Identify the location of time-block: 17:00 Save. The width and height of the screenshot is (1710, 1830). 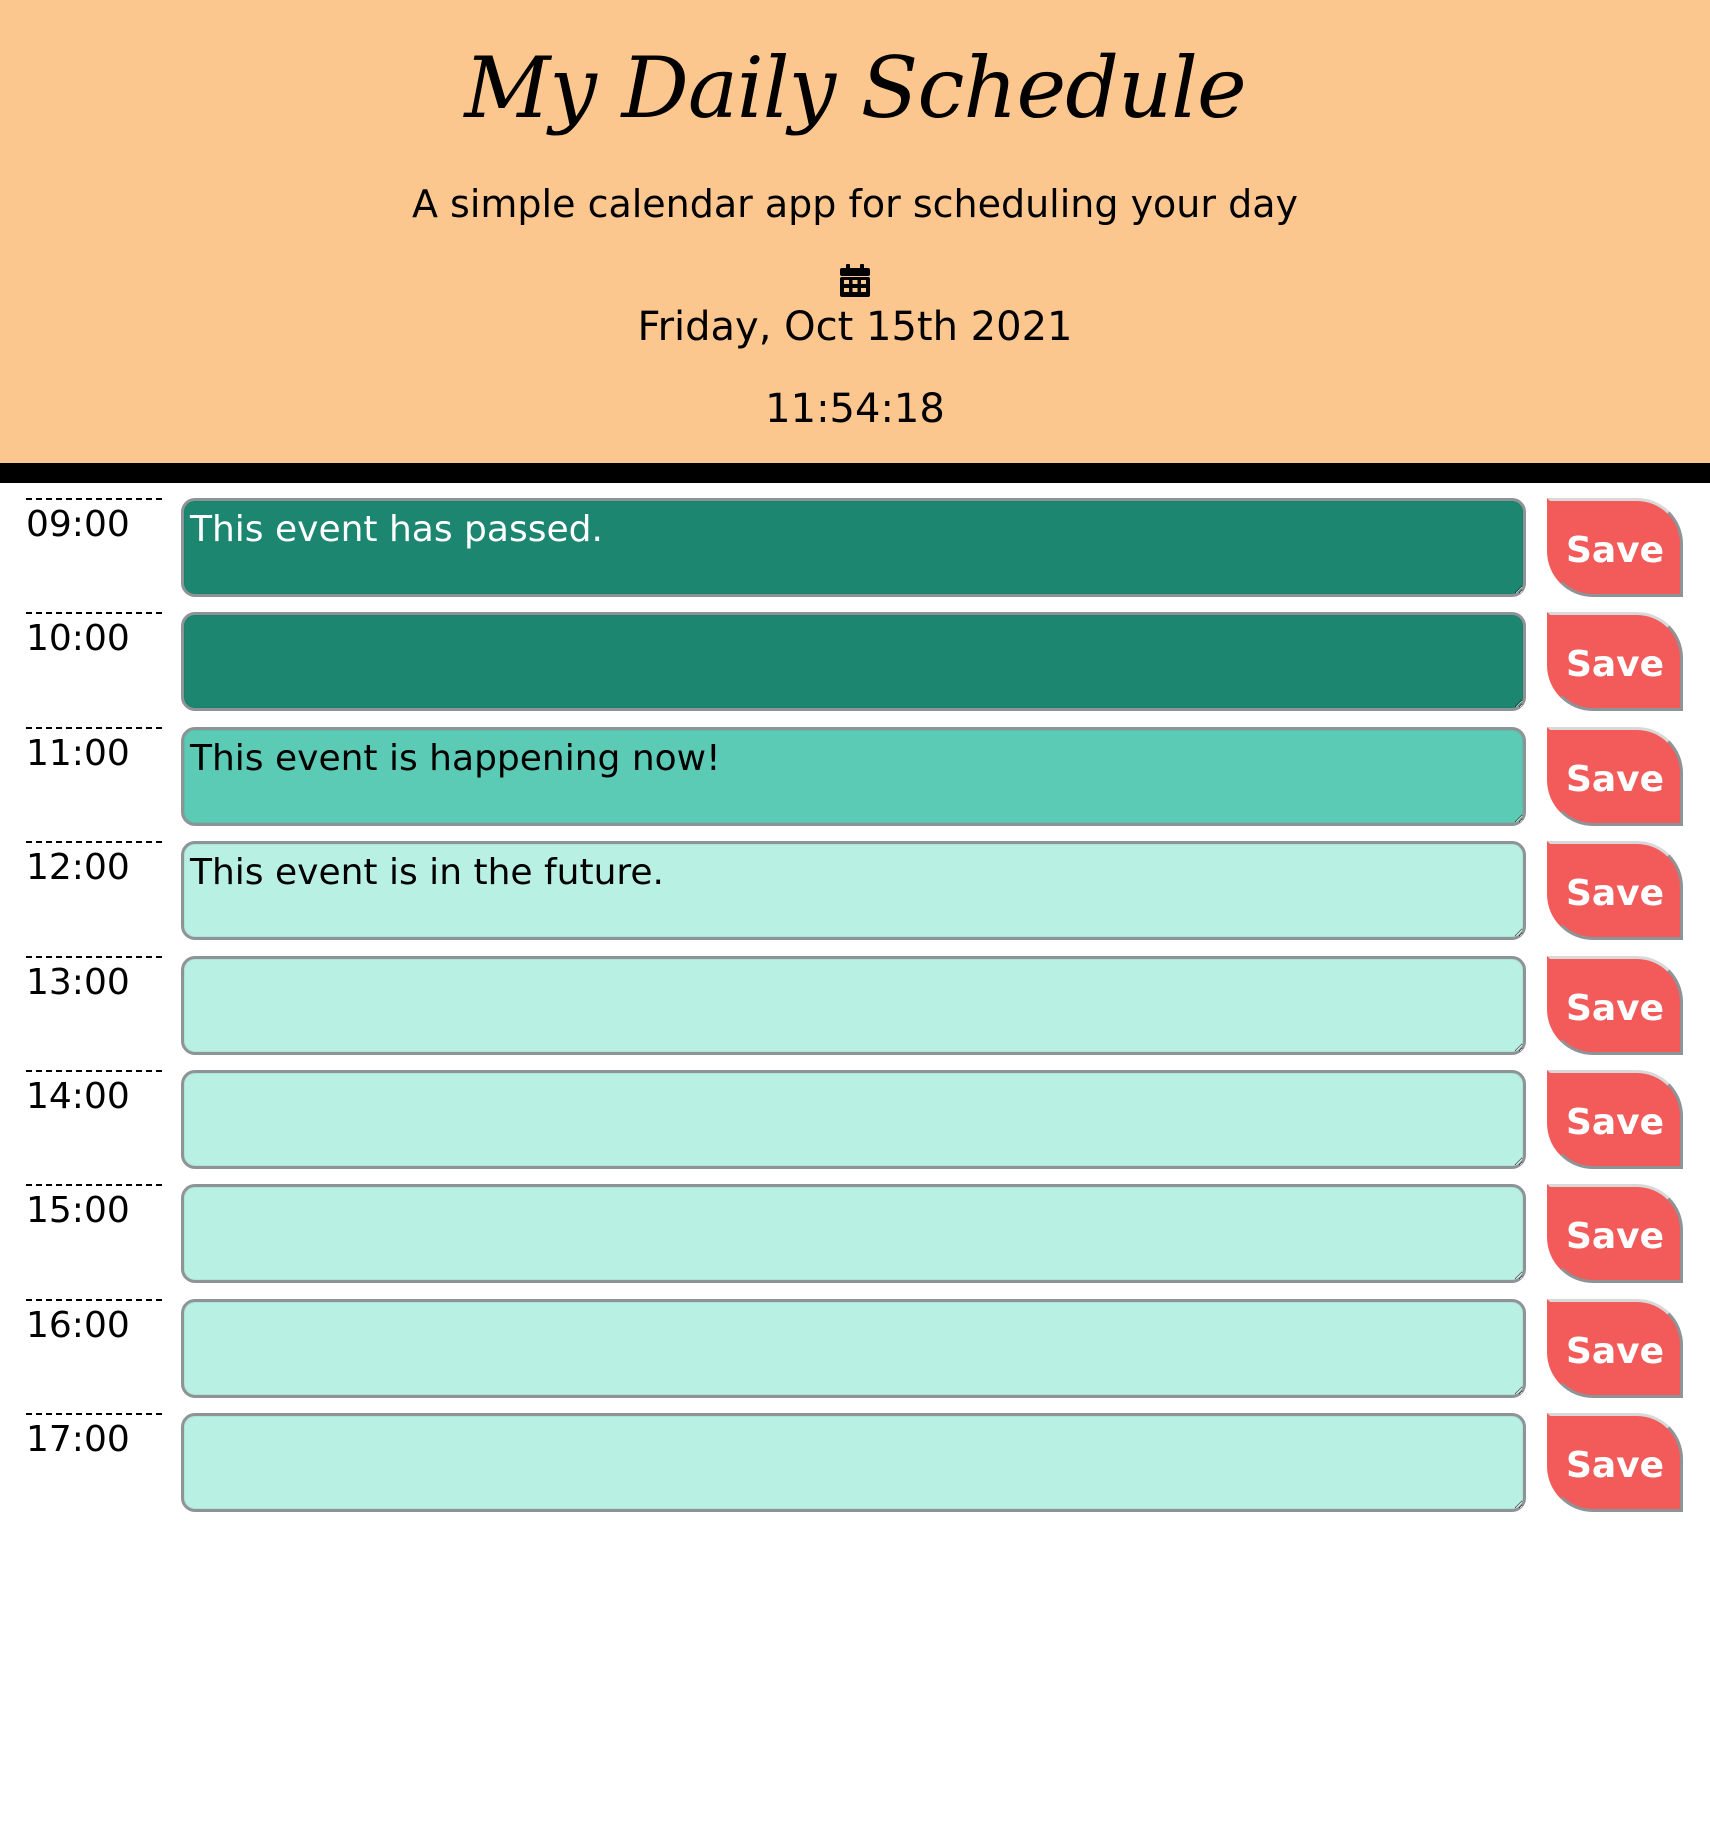
(855, 1462).